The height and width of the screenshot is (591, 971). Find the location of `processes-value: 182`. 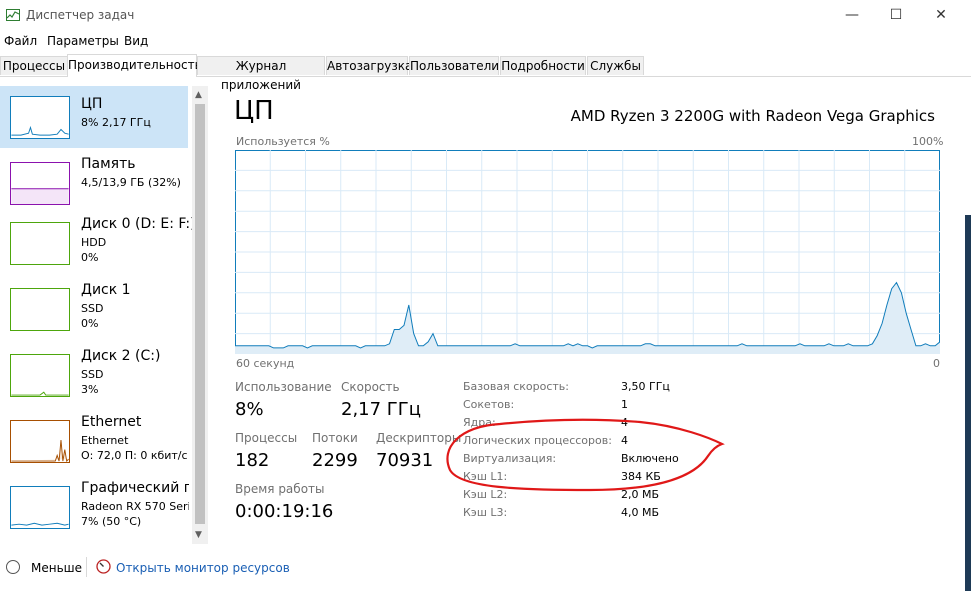

processes-value: 182 is located at coordinates (252, 460).